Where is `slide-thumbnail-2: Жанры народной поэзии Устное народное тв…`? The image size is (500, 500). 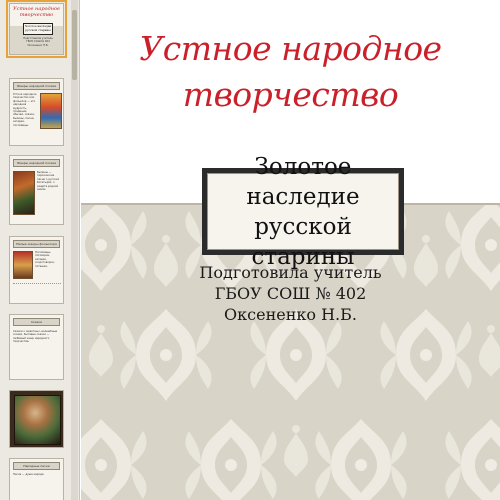
slide-thumbnail-2: Жанры народной поэзии Устное народное тв… is located at coordinates (36, 112).